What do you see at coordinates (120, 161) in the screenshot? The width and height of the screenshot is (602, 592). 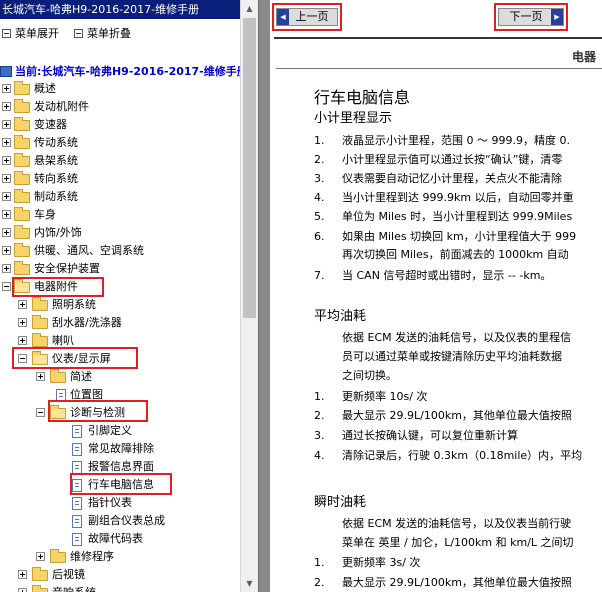 I see `tree-item-suspension: 悬架系统` at bounding box center [120, 161].